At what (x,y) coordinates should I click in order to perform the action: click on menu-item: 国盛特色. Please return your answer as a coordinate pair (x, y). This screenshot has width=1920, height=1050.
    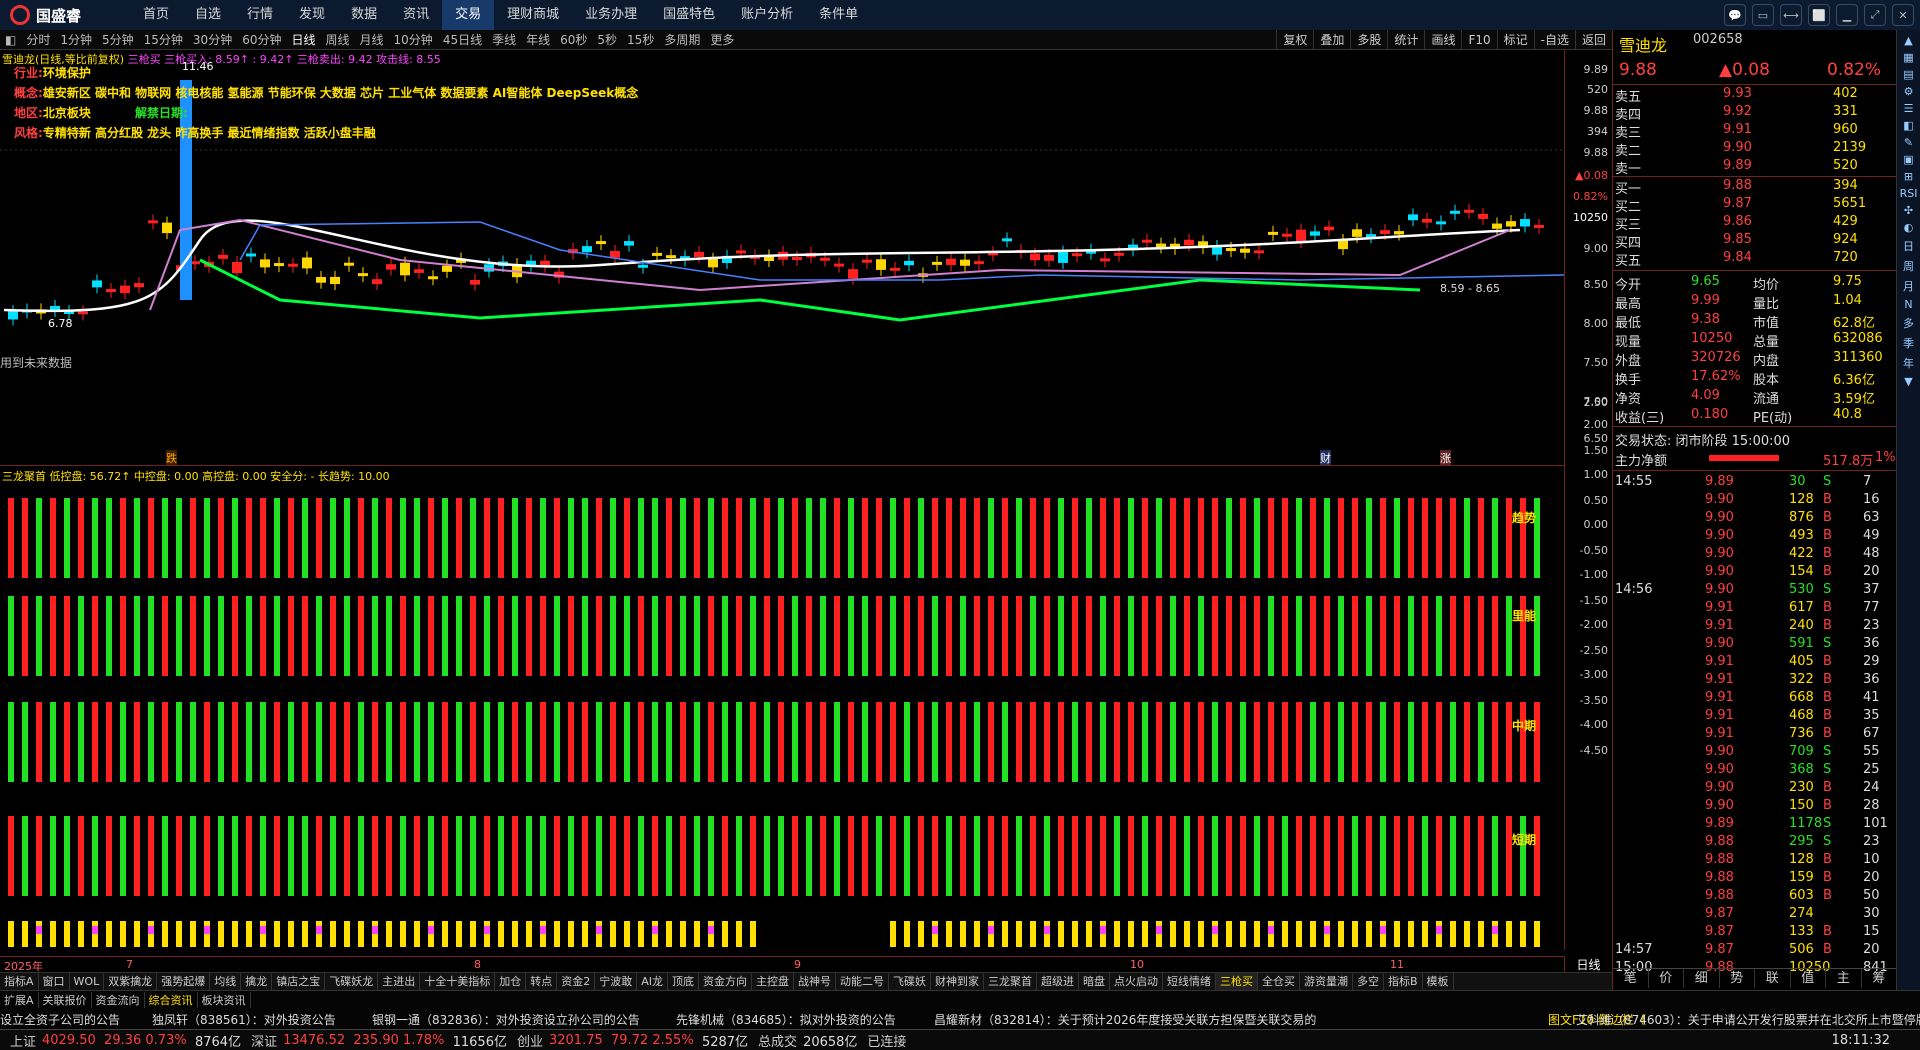
    Looking at the image, I should click on (689, 15).